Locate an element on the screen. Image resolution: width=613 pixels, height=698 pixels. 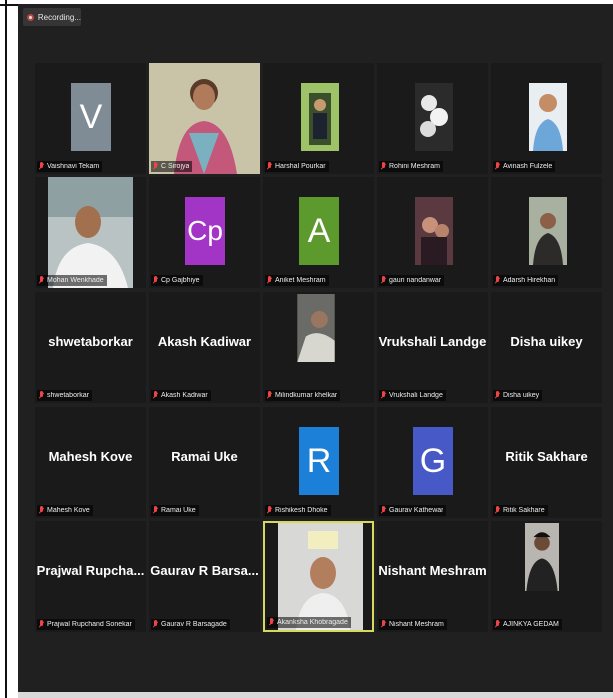
participant-tile: Rohini Meshram is located at coordinates (432, 118).